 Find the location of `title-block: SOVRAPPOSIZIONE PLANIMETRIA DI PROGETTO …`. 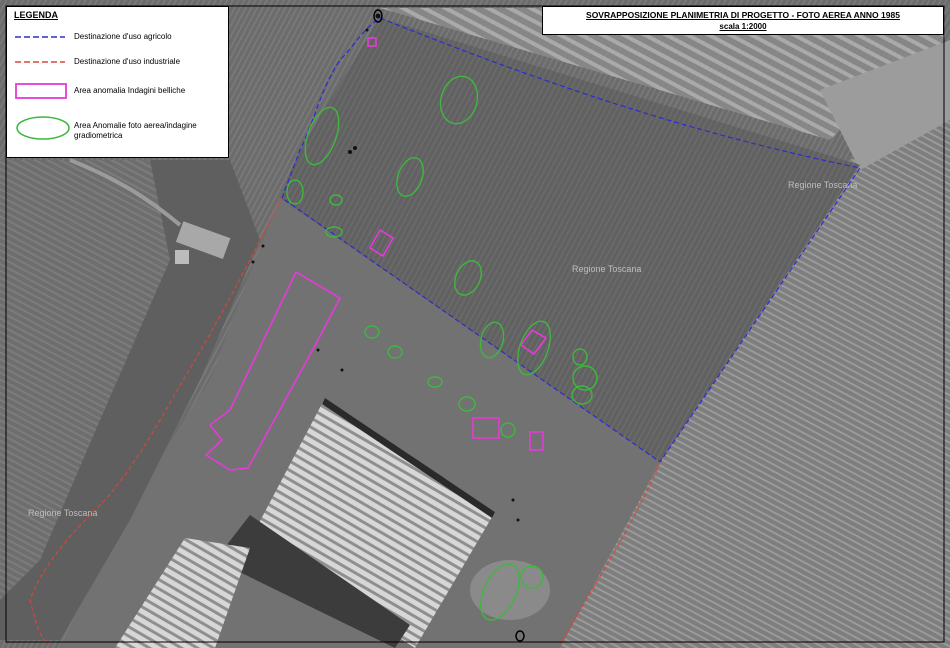

title-block: SOVRAPPOSIZIONE PLANIMETRIA DI PROGETTO … is located at coordinates (743, 20).